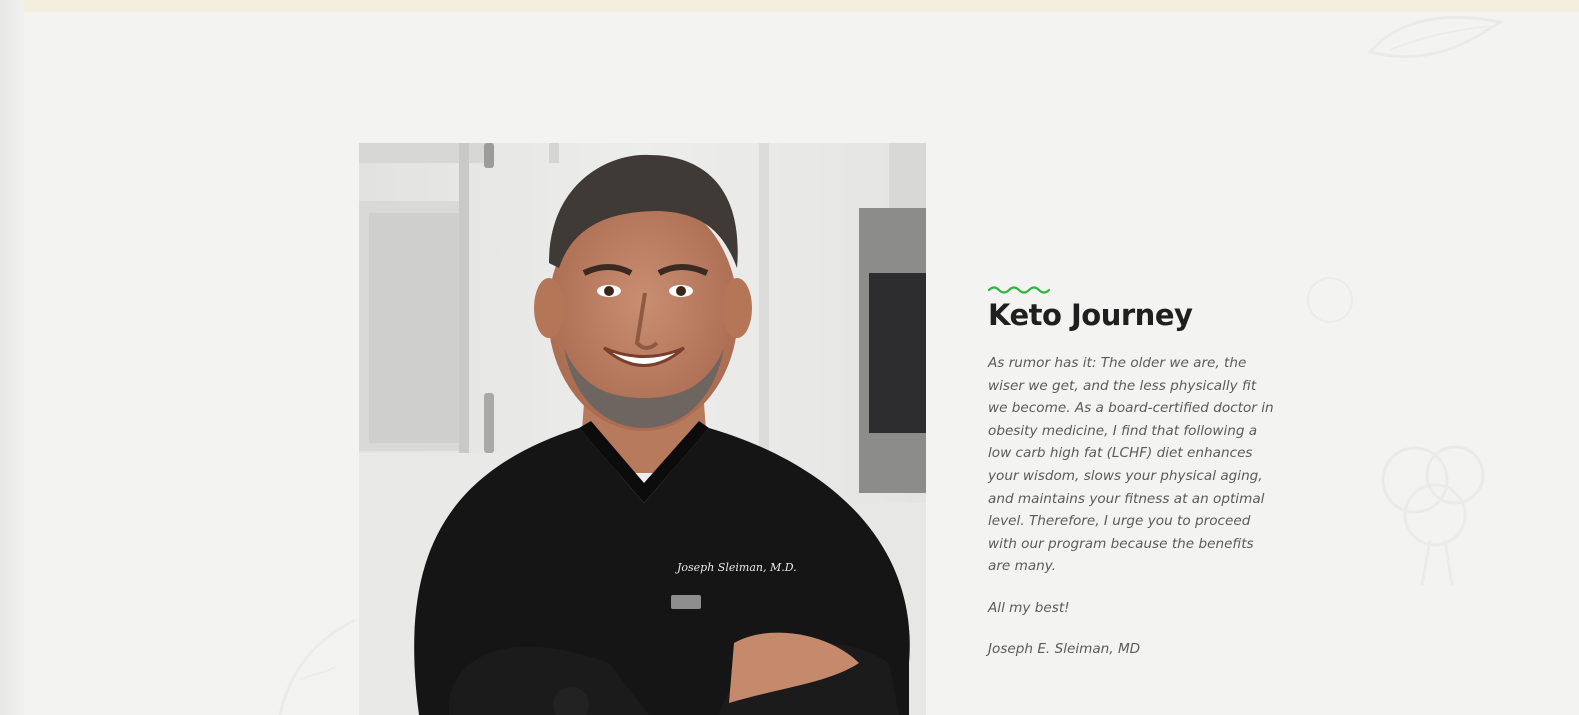 Image resolution: width=1579 pixels, height=715 pixels. What do you see at coordinates (317, 666) in the screenshot?
I see `decorative-sprig-icon` at bounding box center [317, 666].